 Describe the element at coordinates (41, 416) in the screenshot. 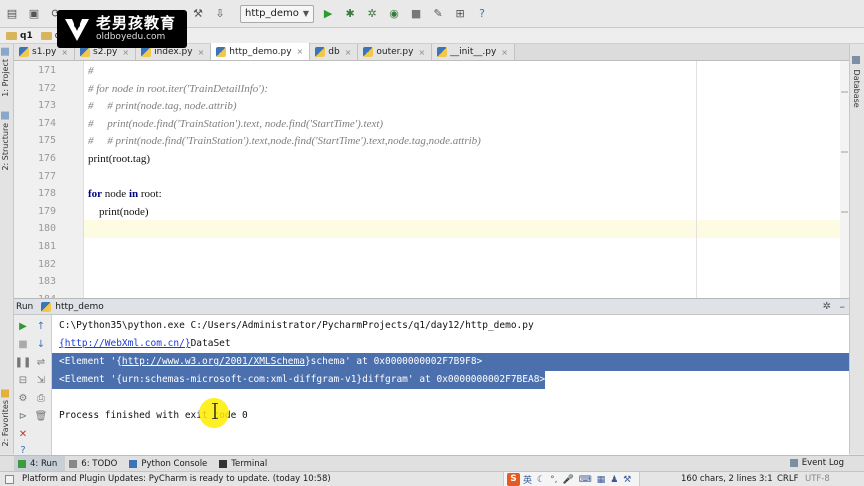

I see `clear-icon: 🗑` at that location.